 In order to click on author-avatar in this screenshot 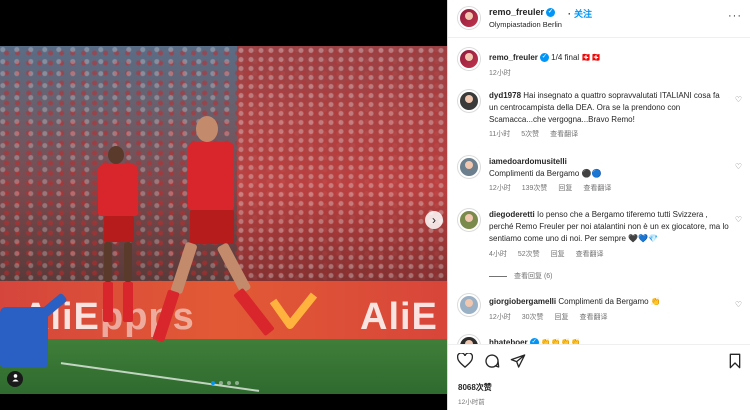, I will do `click(469, 18)`.